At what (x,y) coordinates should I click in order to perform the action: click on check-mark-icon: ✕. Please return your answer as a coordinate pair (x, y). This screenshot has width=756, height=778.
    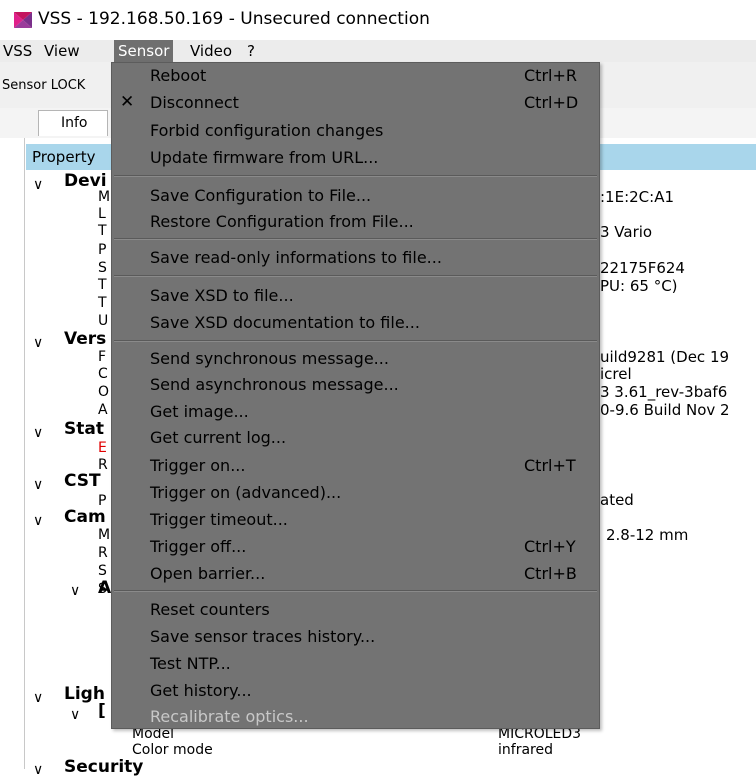
    Looking at the image, I should click on (127, 102).